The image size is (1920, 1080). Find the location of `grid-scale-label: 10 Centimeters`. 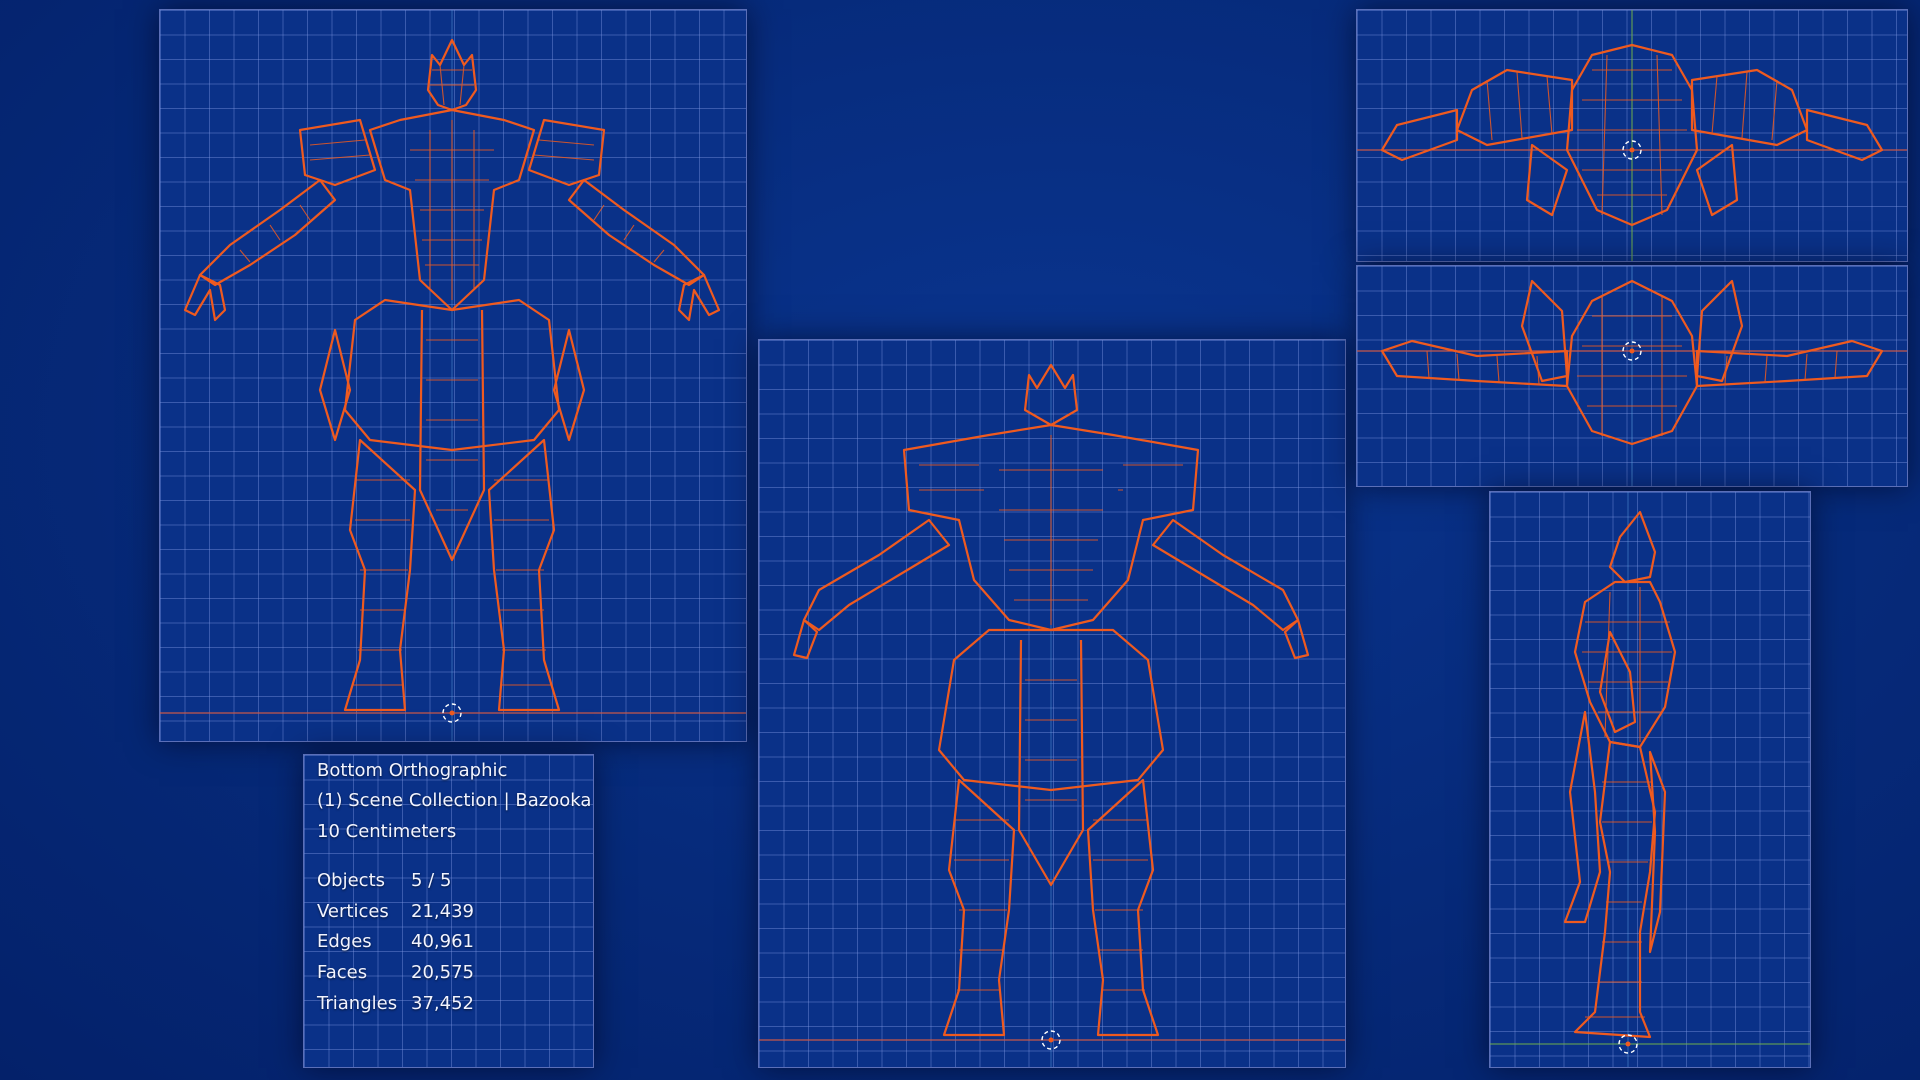

grid-scale-label: 10 Centimeters is located at coordinates (387, 831).